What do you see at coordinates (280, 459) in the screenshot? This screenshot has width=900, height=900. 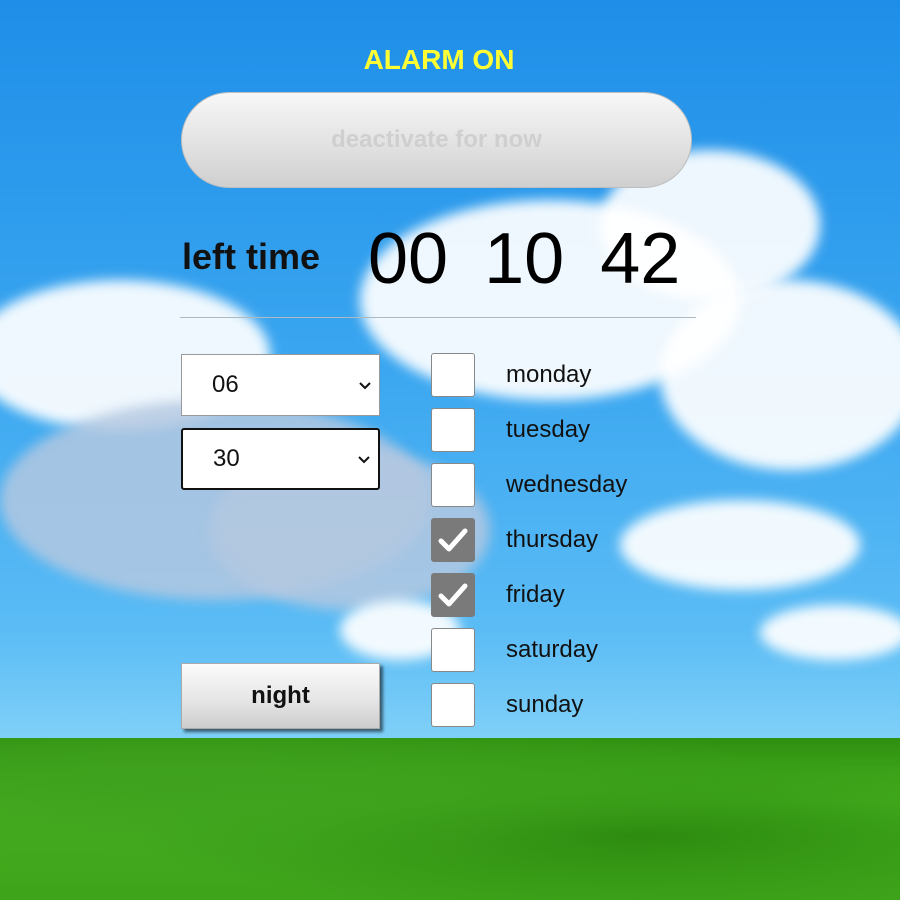 I see `minute-select: 30` at bounding box center [280, 459].